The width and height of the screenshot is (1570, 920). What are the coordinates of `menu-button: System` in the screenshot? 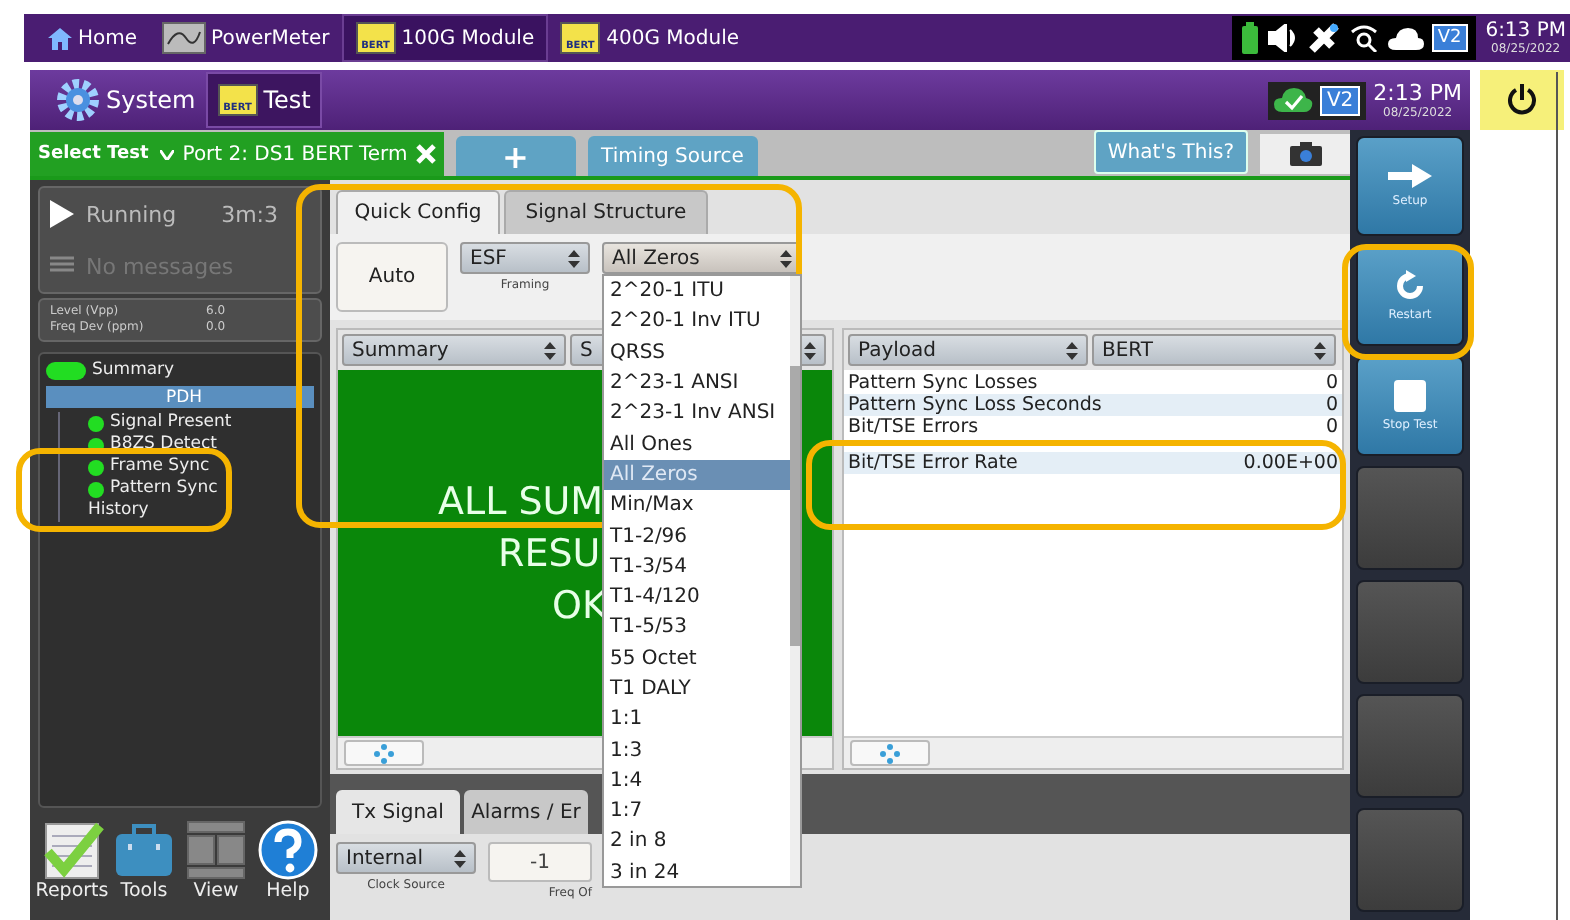 It's located at (126, 100).